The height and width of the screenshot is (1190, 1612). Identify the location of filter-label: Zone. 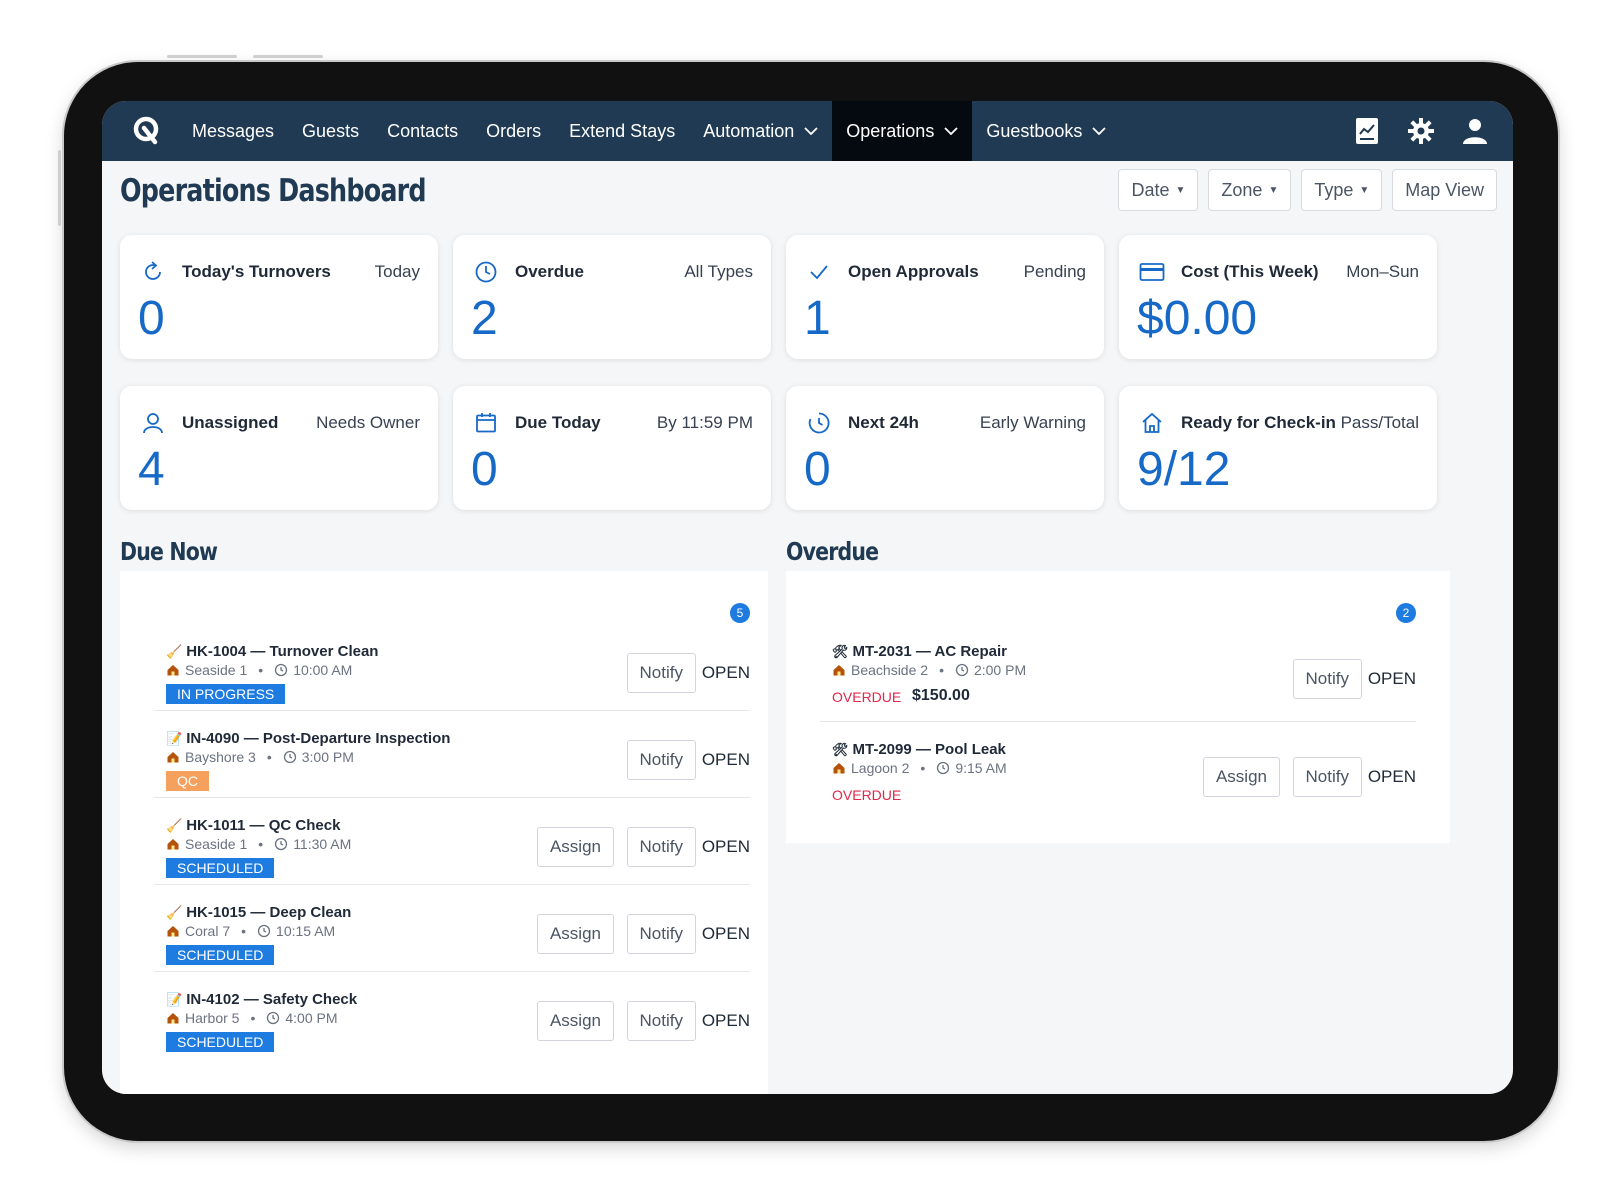
(1242, 189).